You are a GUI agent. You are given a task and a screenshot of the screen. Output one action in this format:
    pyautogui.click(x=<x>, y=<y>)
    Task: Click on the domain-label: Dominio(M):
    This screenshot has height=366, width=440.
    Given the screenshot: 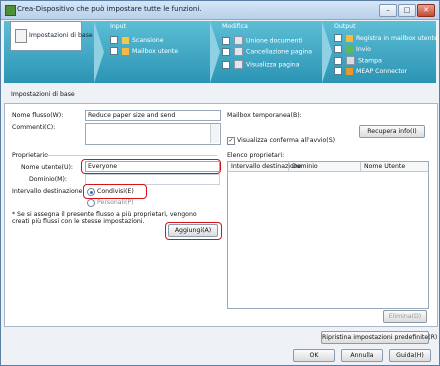 What is the action you would take?
    pyautogui.click(x=48, y=179)
    